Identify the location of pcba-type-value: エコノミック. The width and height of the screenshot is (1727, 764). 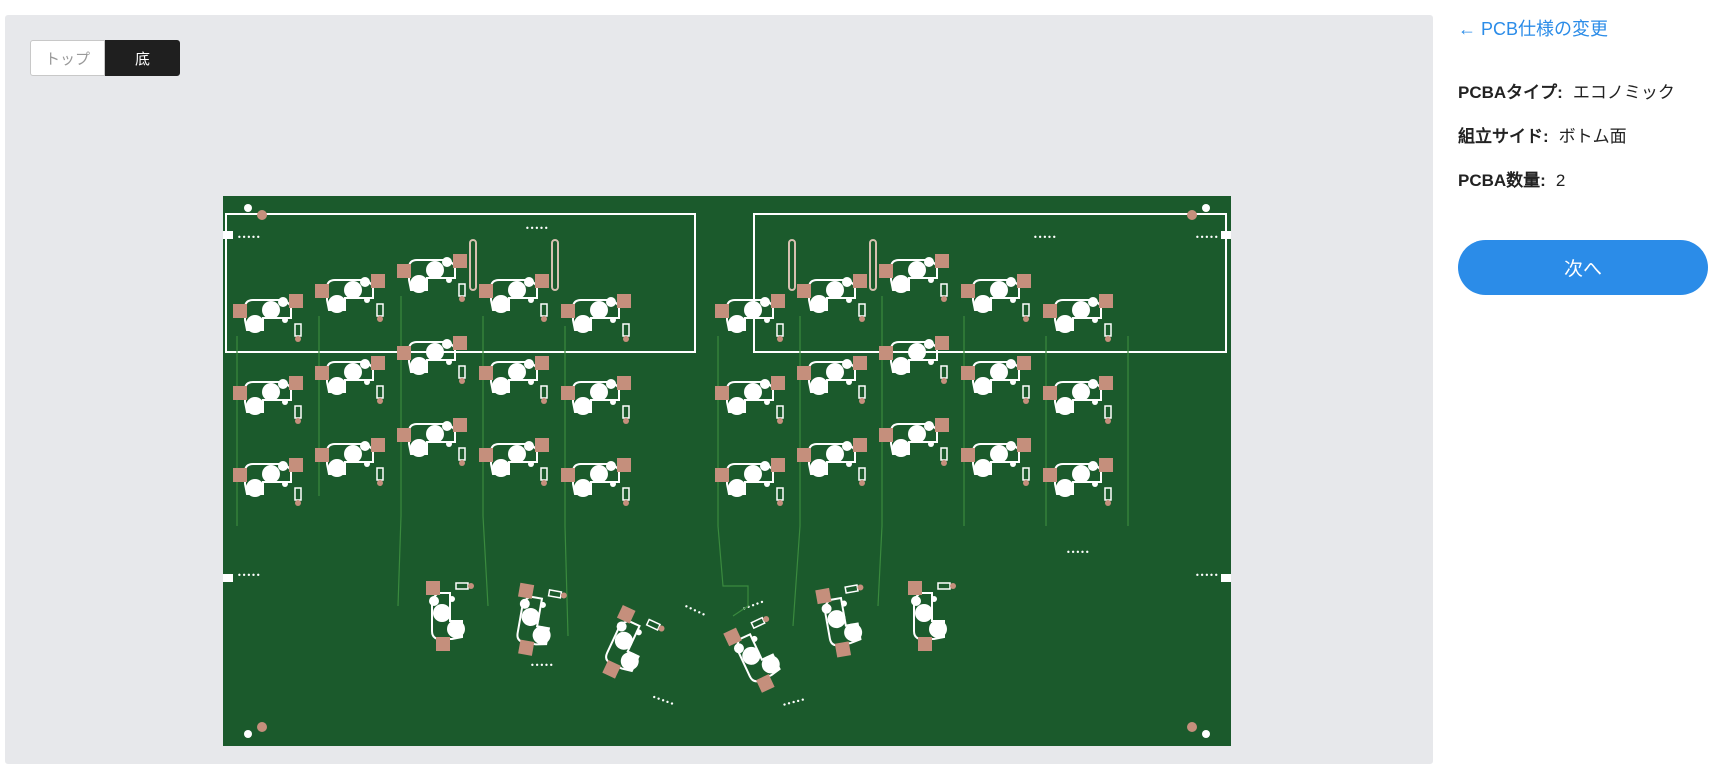
(1623, 92).